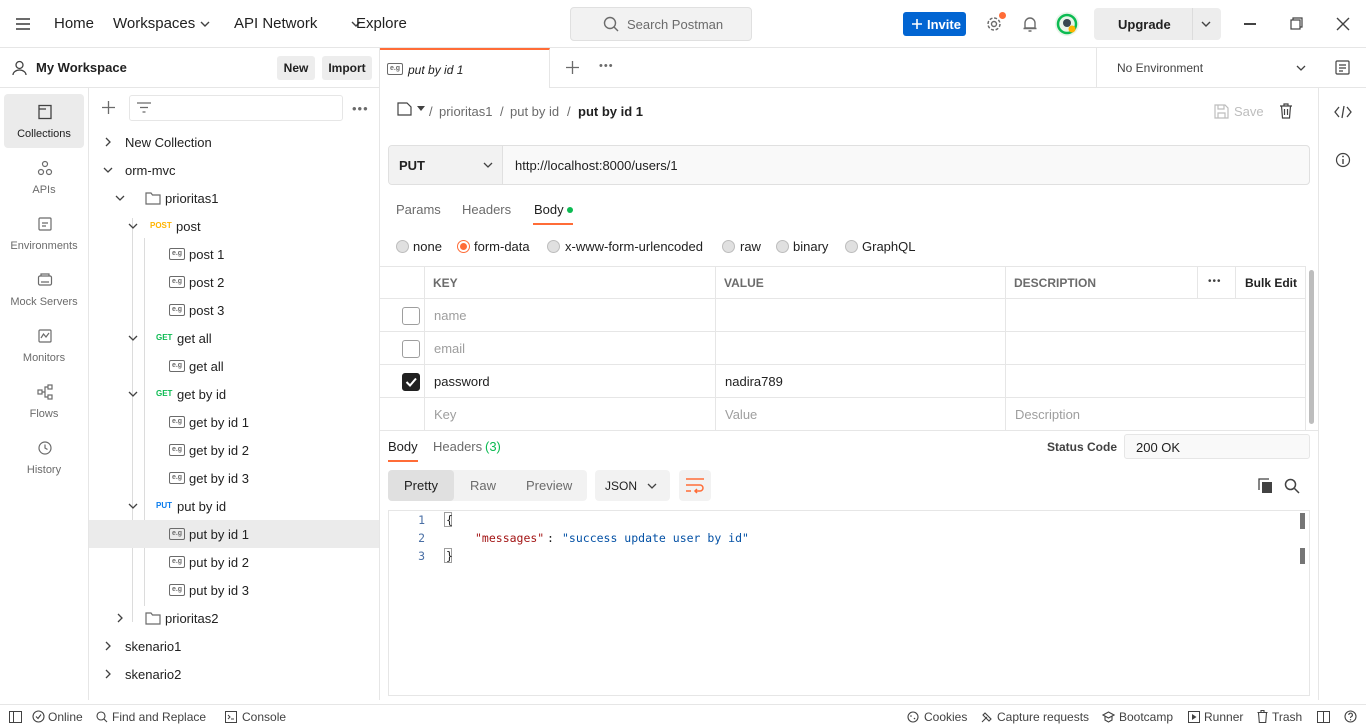  What do you see at coordinates (234, 310) in the screenshot?
I see `tree-item-example: e.g post 3` at bounding box center [234, 310].